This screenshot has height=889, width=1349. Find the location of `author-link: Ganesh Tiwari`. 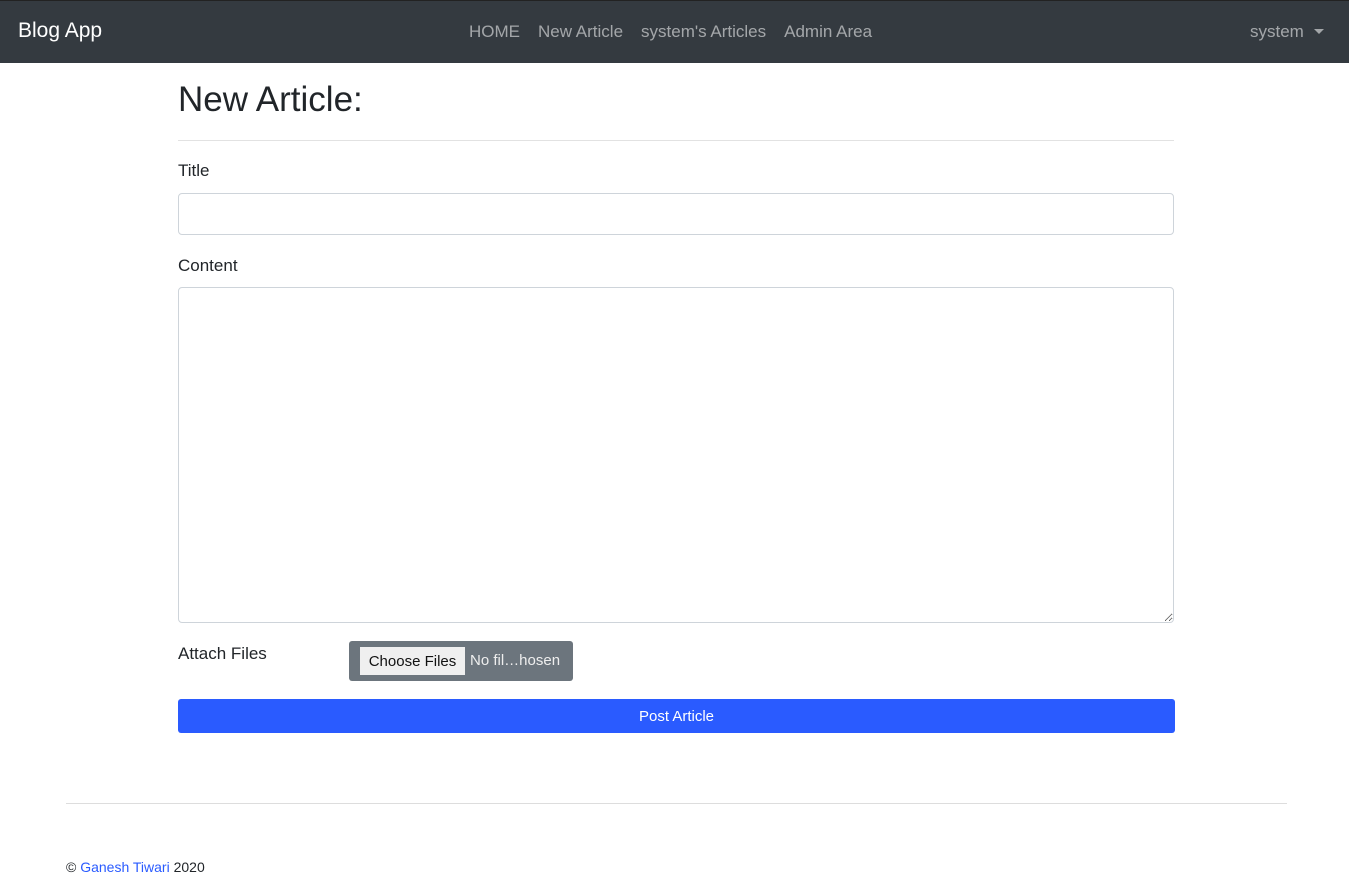

author-link: Ganesh Tiwari is located at coordinates (124, 867).